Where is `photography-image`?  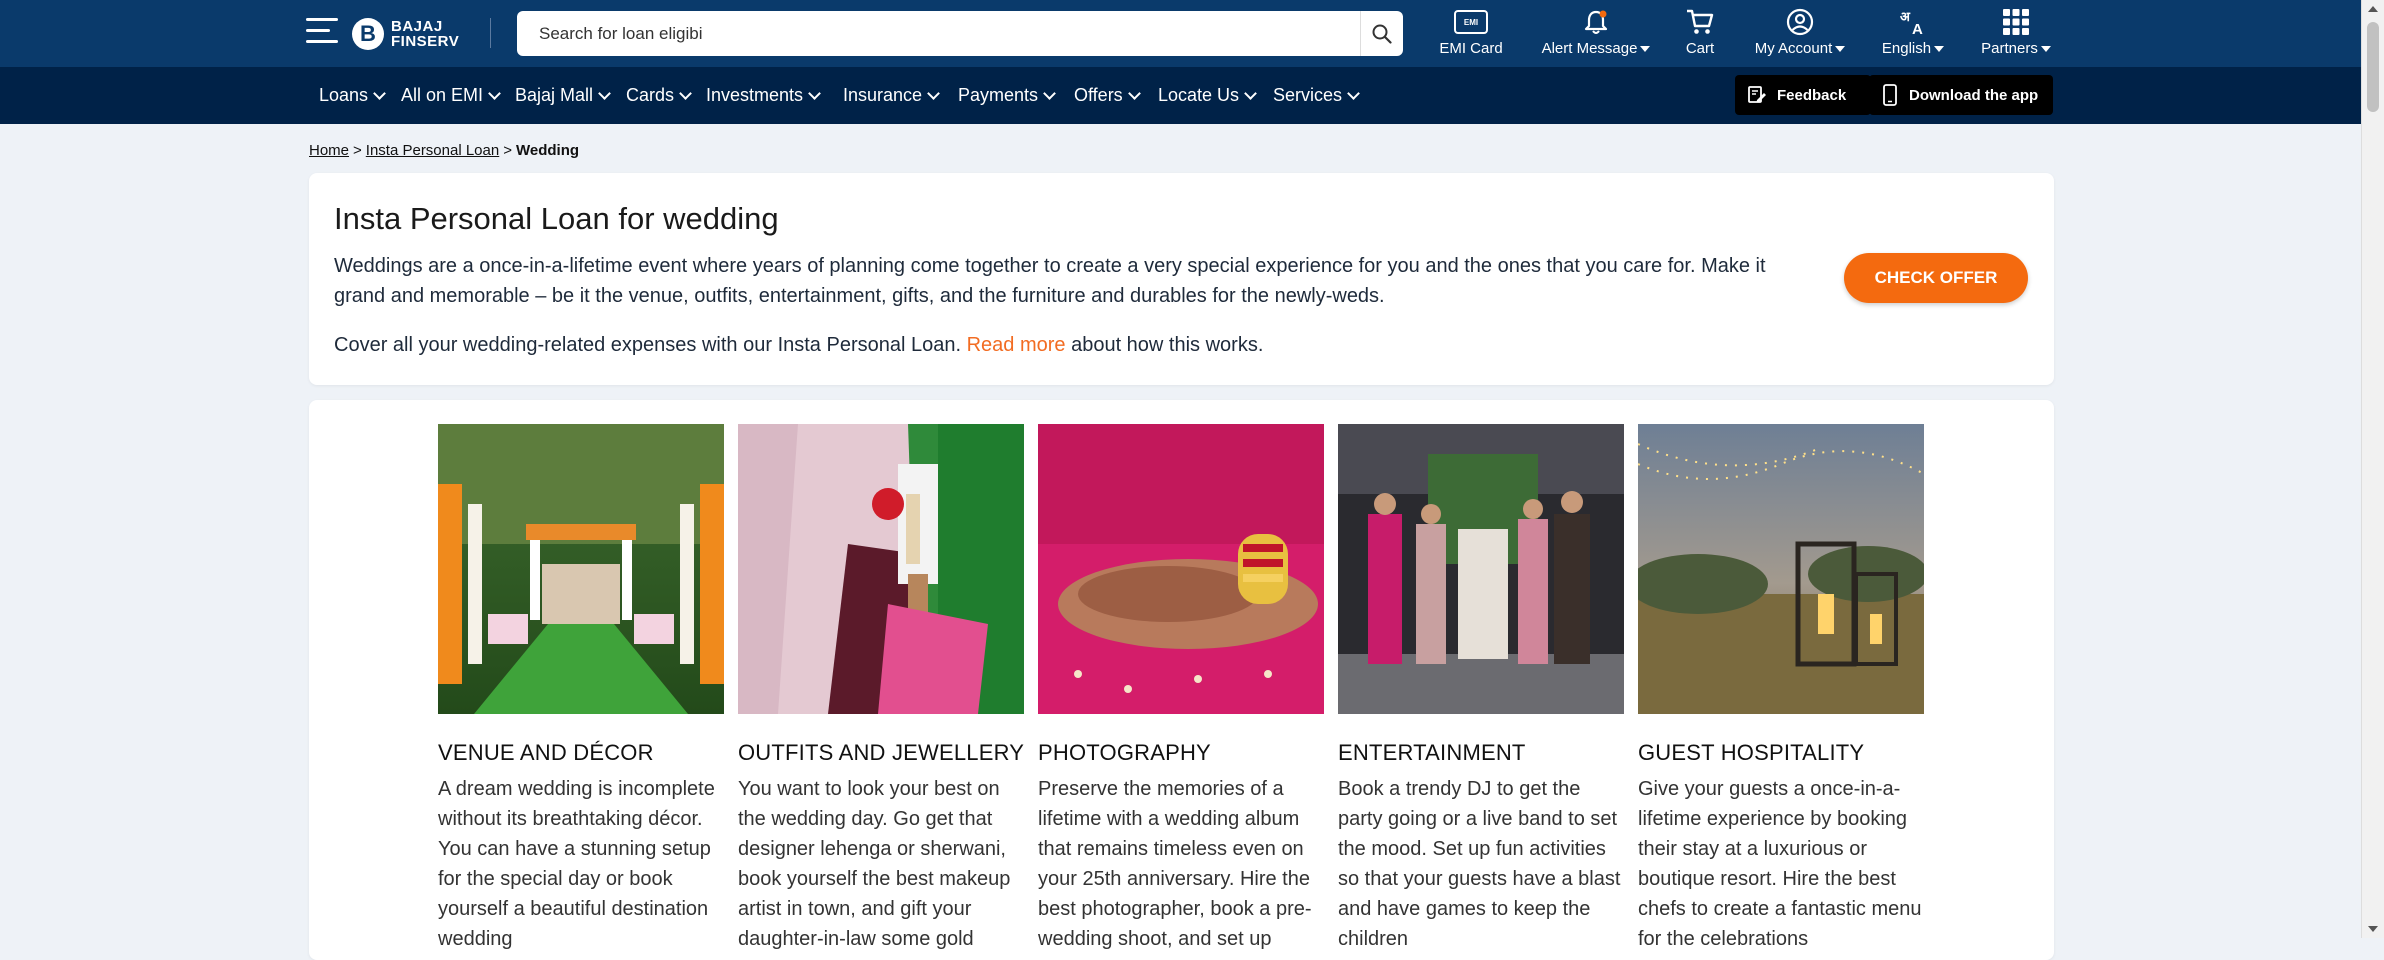 photography-image is located at coordinates (1181, 569).